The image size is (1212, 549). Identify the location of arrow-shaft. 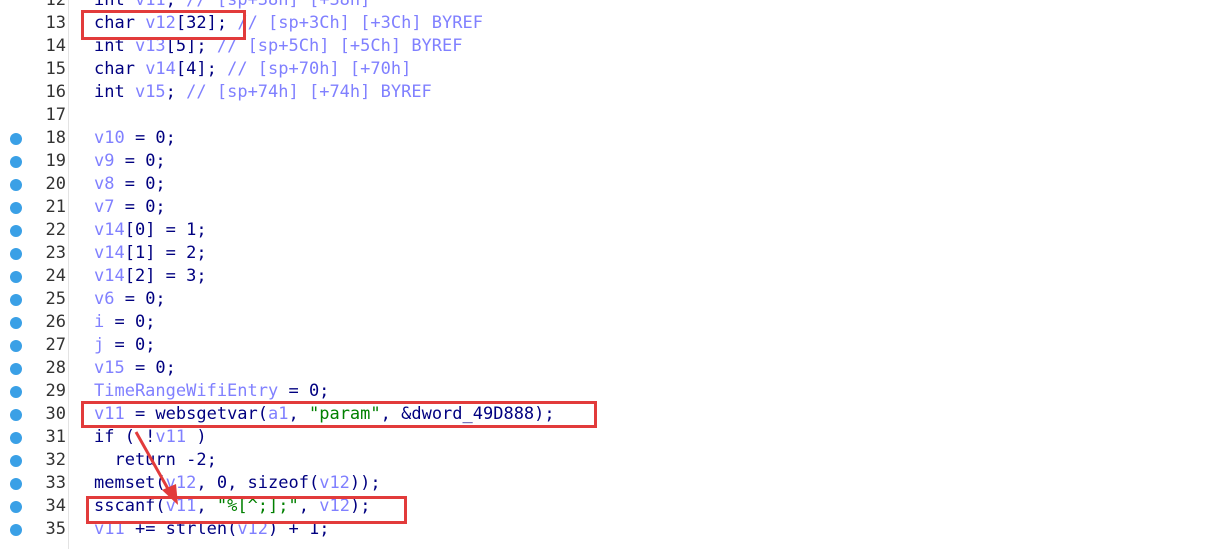
(154, 464).